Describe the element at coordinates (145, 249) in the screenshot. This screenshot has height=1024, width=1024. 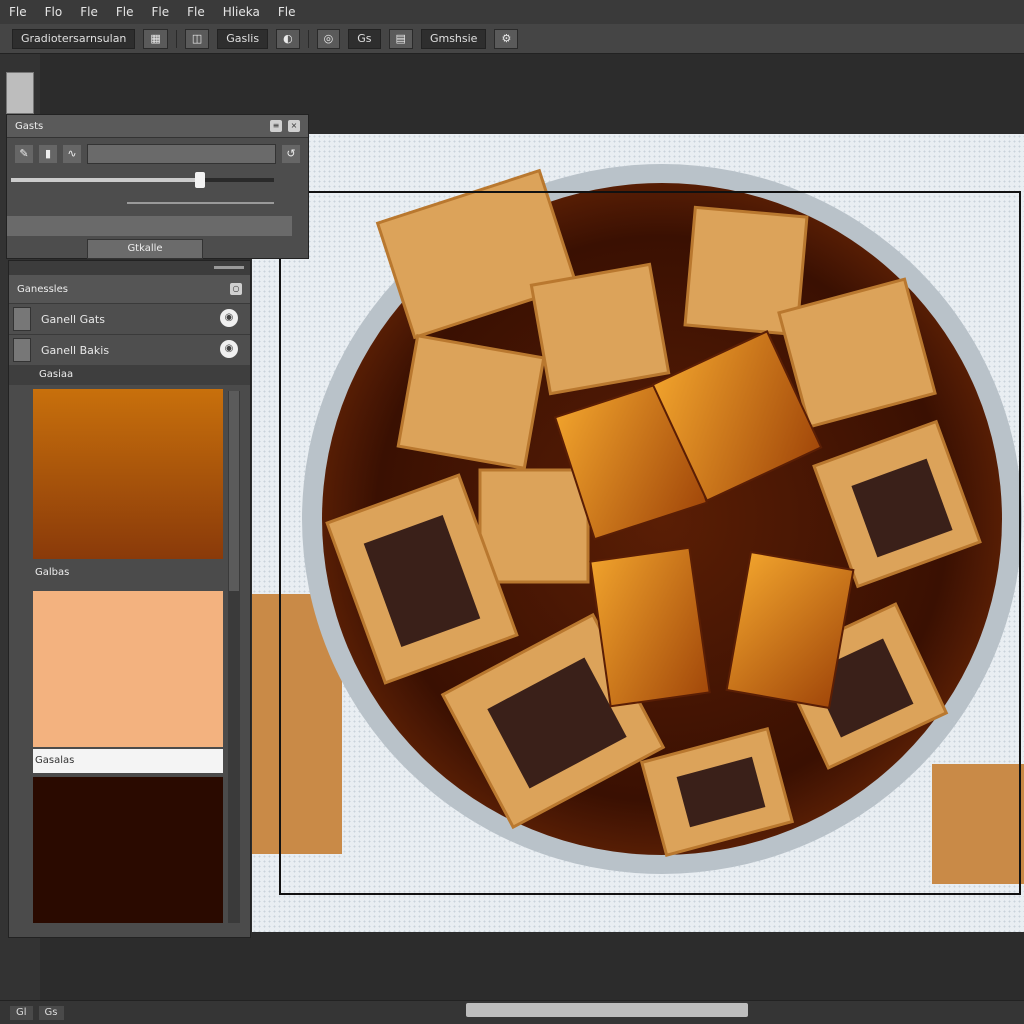
I see `apply-button: Gtkalle` at that location.